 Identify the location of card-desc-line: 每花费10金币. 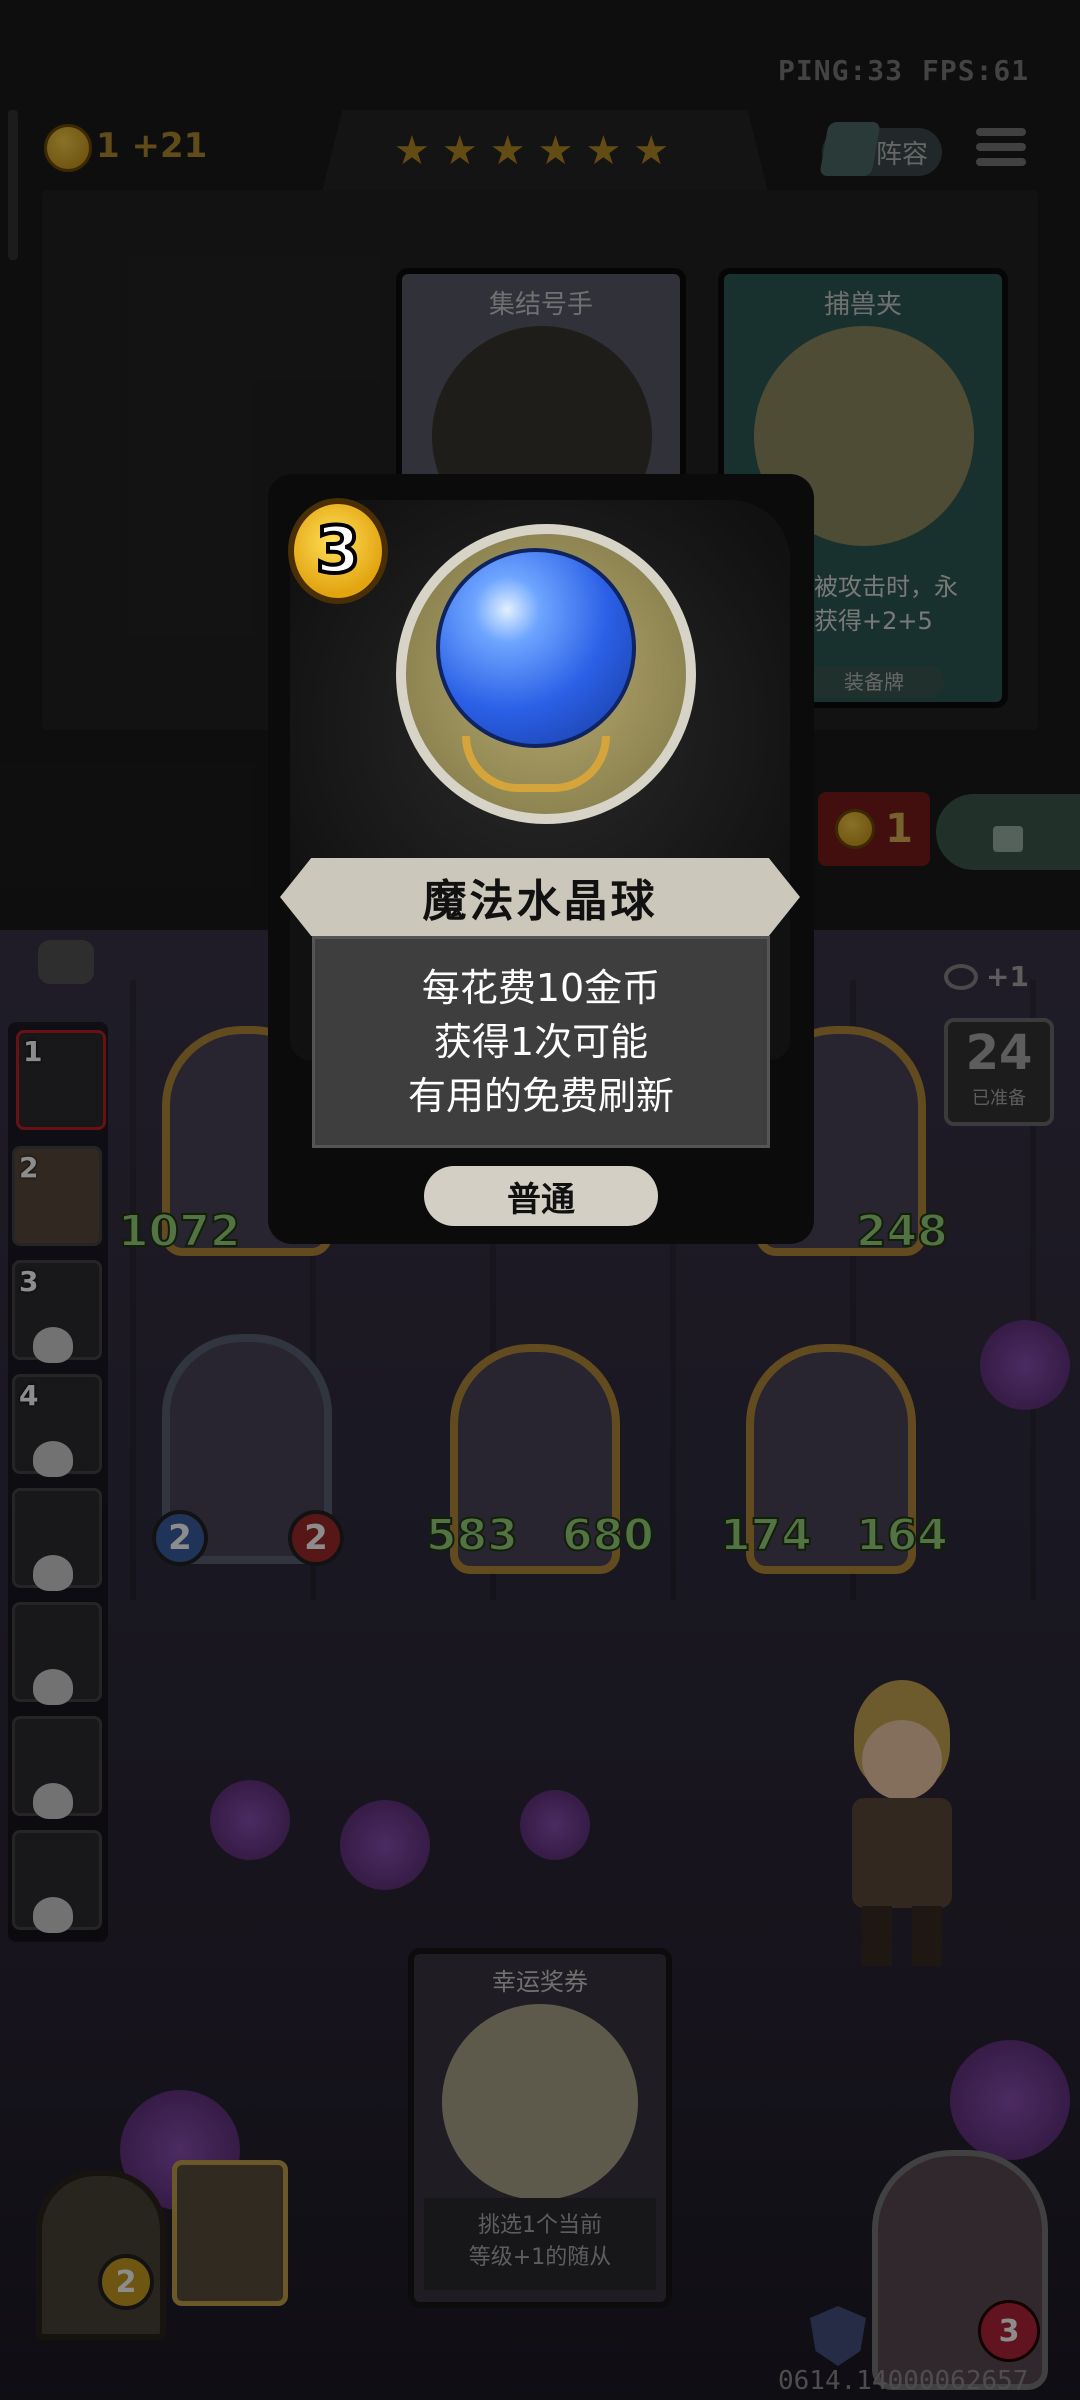
(541, 988).